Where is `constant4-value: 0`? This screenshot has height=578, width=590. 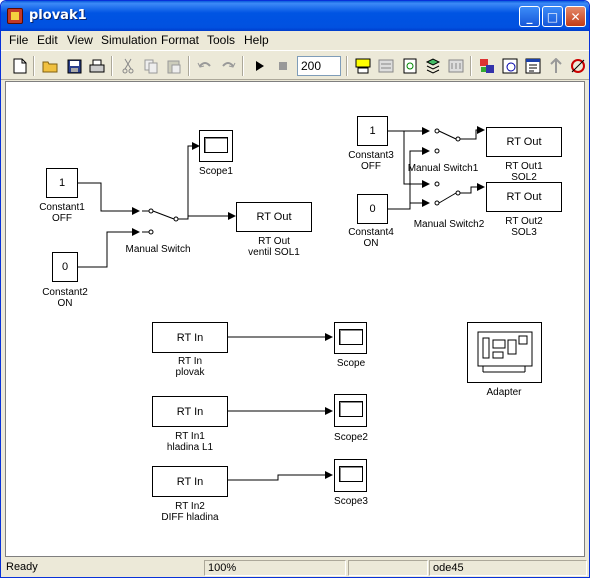
constant4-value: 0 is located at coordinates (372, 209).